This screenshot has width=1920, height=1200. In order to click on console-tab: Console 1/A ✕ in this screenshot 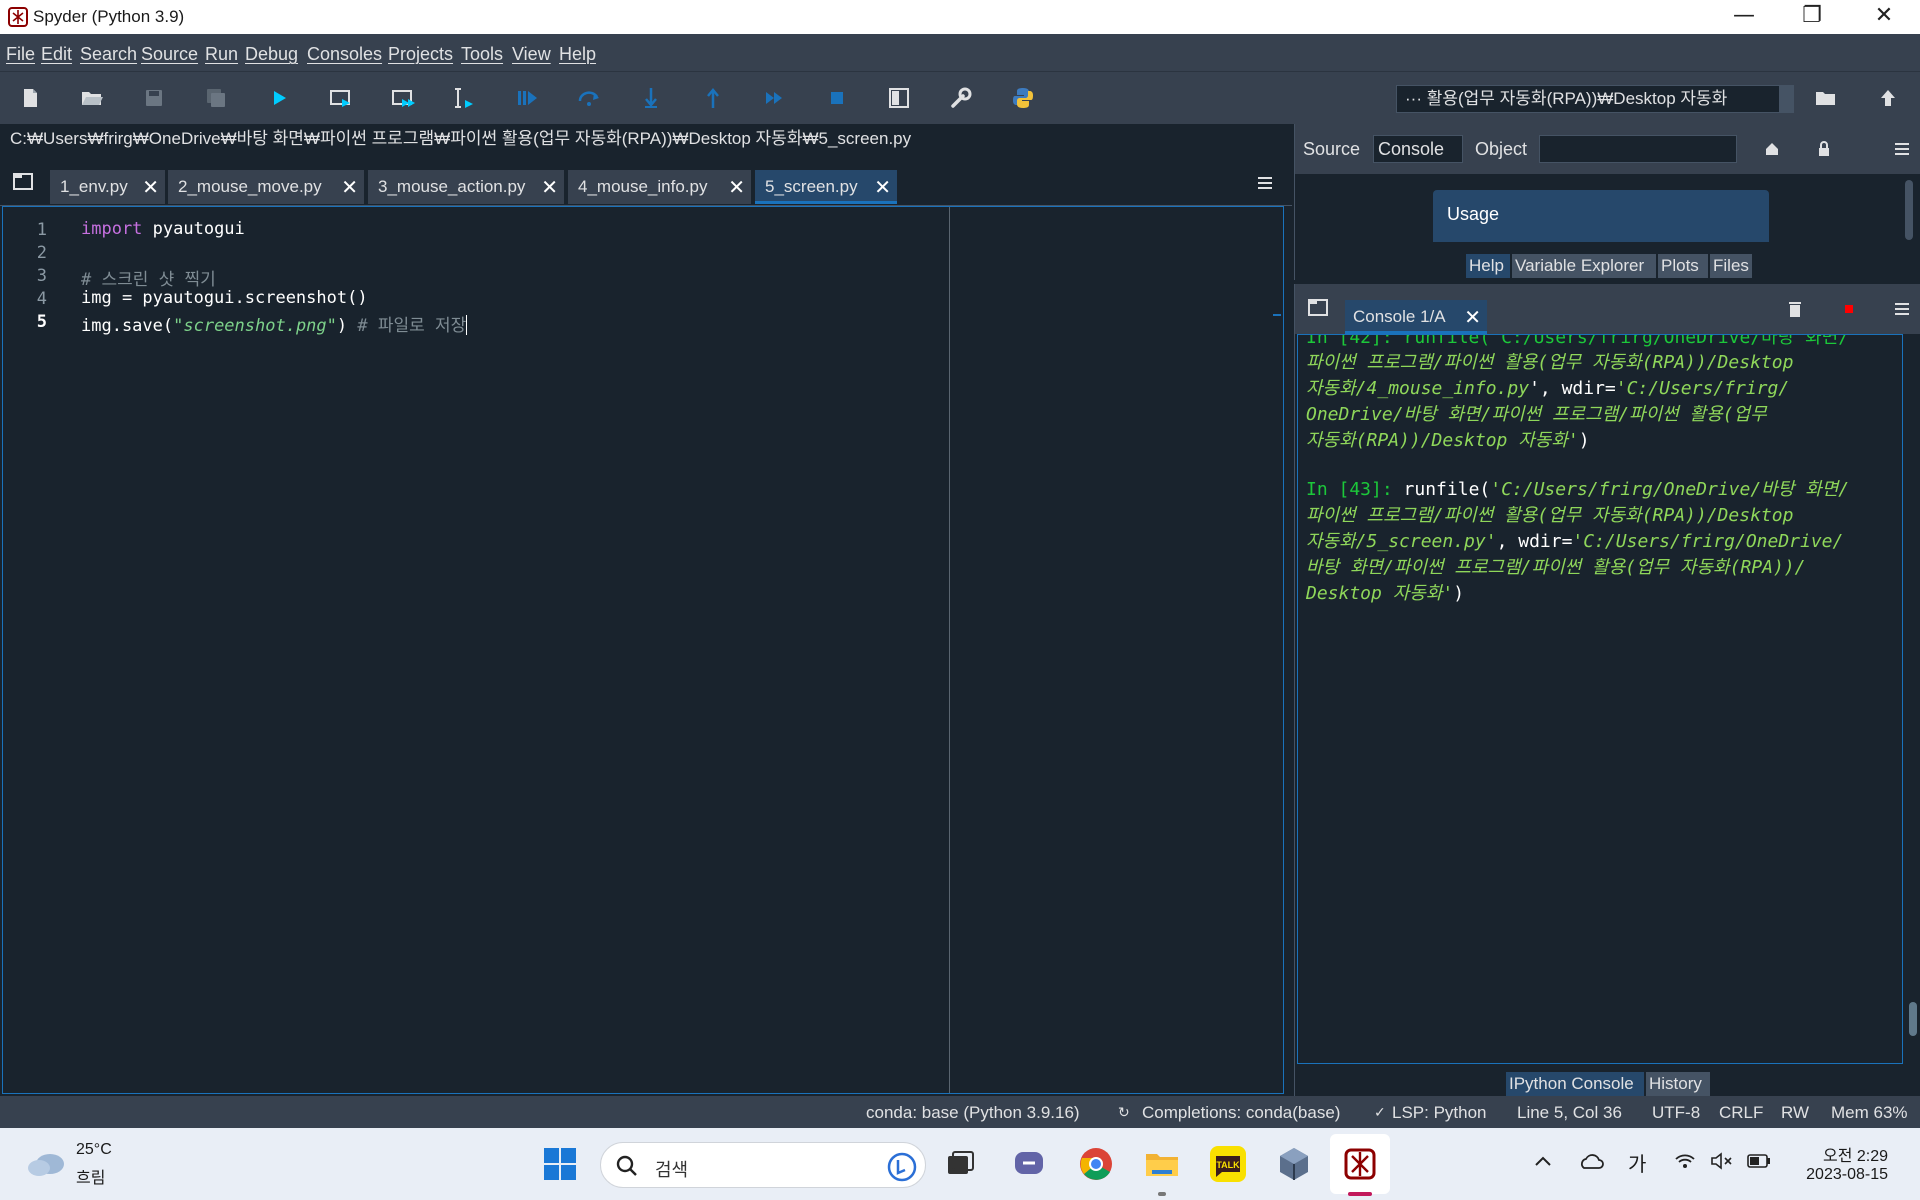, I will do `click(1416, 317)`.